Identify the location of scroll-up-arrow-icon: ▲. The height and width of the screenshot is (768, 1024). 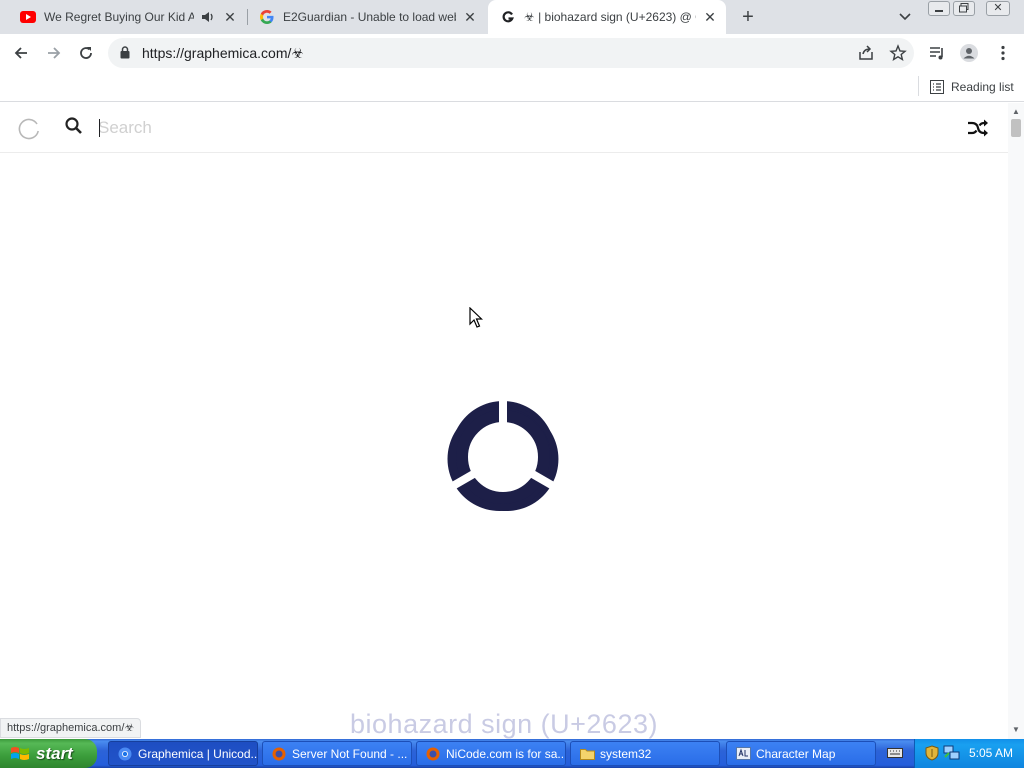
(1016, 111).